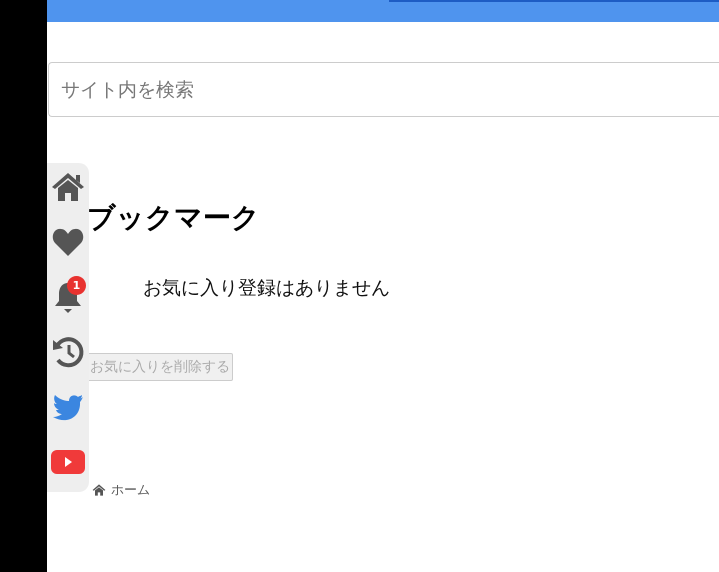 The image size is (719, 572). Describe the element at coordinates (174, 218) in the screenshot. I see `page-title: ブックマーク` at that location.